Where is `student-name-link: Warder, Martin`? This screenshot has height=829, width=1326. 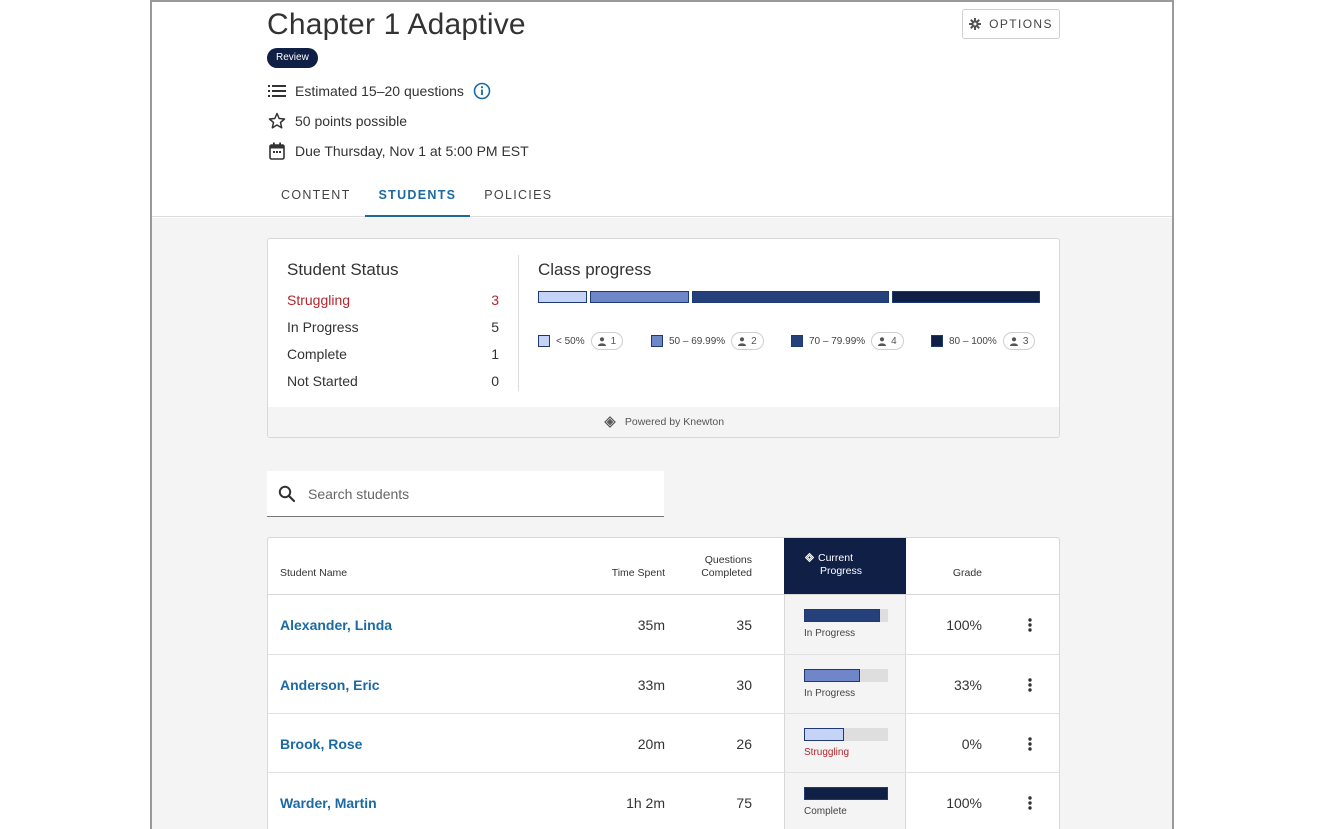
student-name-link: Warder, Martin is located at coordinates (328, 801).